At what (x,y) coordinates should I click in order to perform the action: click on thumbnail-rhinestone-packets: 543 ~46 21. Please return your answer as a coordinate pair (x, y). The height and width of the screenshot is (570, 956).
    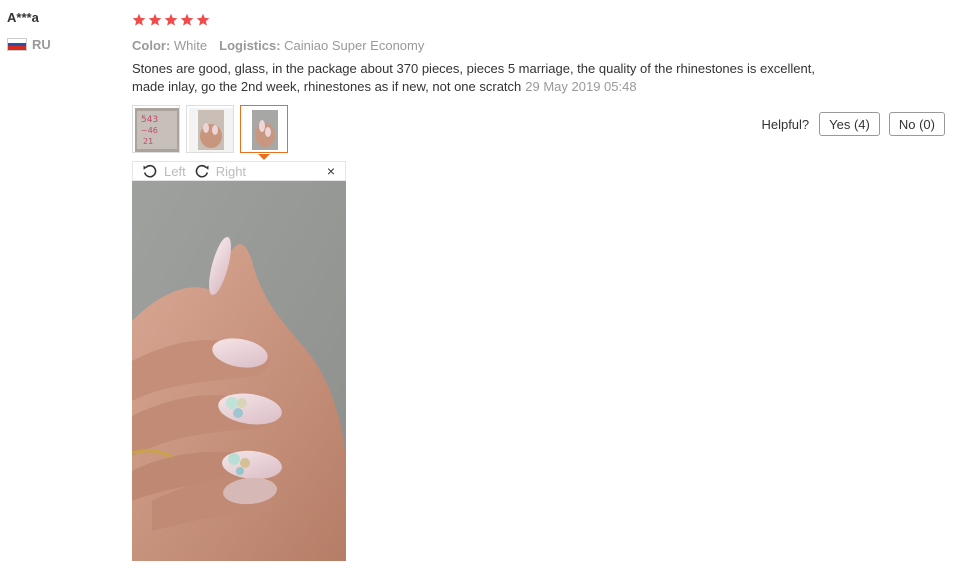
    Looking at the image, I should click on (156, 129).